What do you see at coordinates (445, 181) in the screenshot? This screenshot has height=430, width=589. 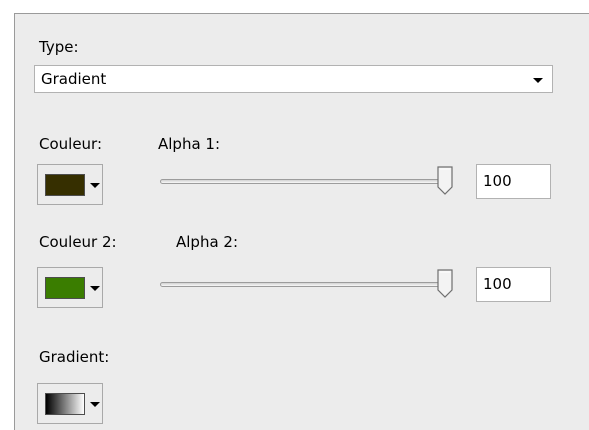 I see `alpha1-slider-thumb` at bounding box center [445, 181].